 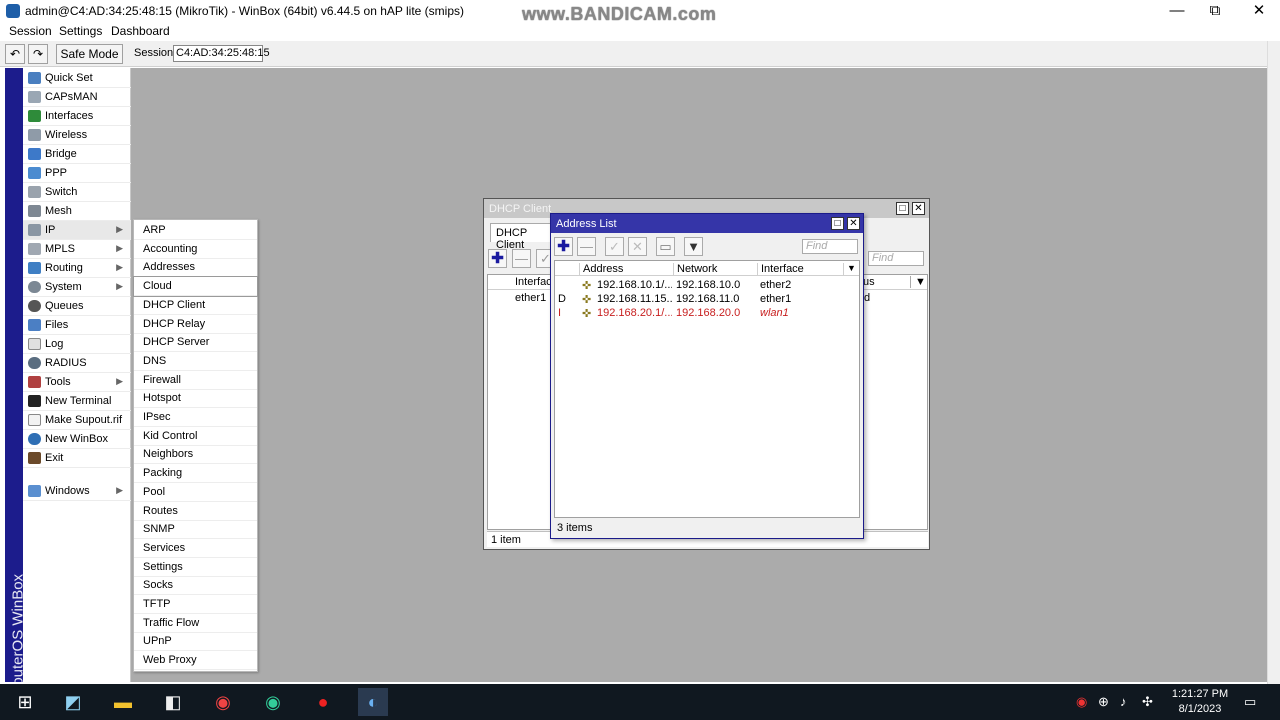 What do you see at coordinates (693, 246) in the screenshot?
I see `filter-icon: ▼` at bounding box center [693, 246].